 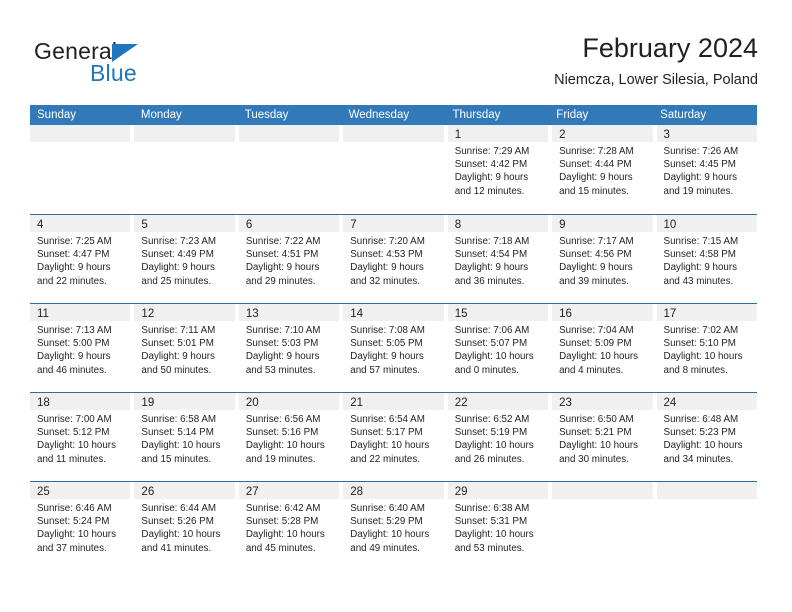 What do you see at coordinates (498, 490) in the screenshot?
I see `day-number-band: 29` at bounding box center [498, 490].